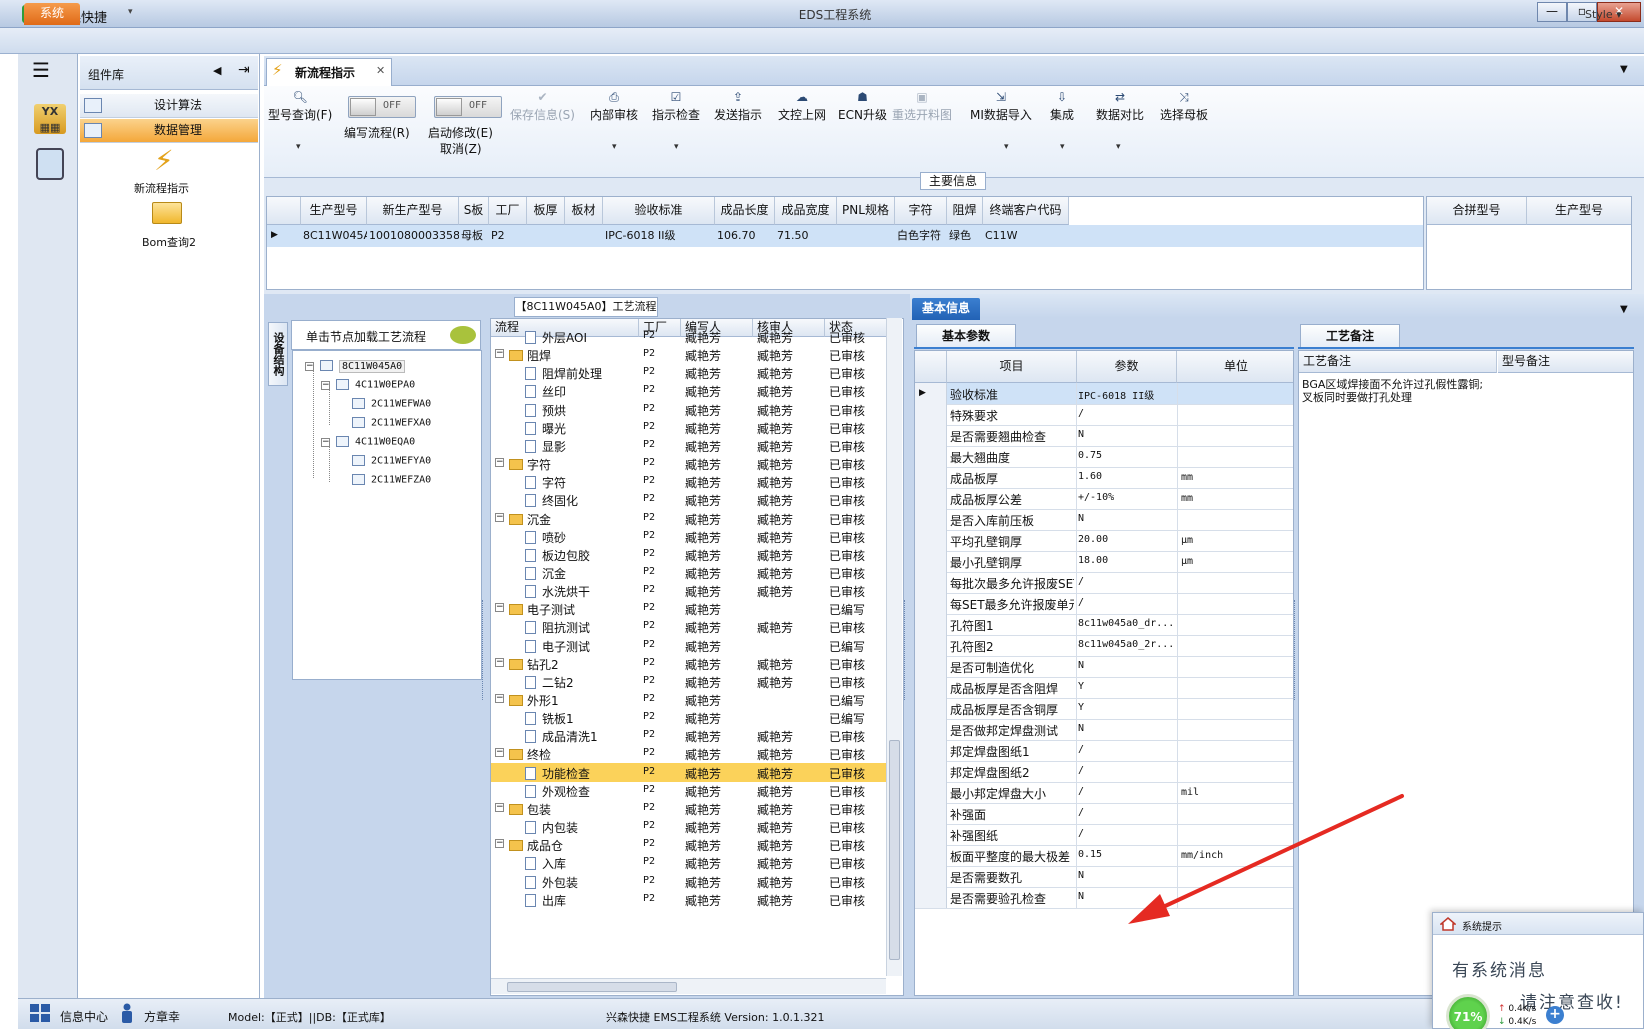  What do you see at coordinates (689, 881) in the screenshot?
I see `table-row: 外包装 P2 臧艳芳 臧艳芳 已审核` at bounding box center [689, 881].